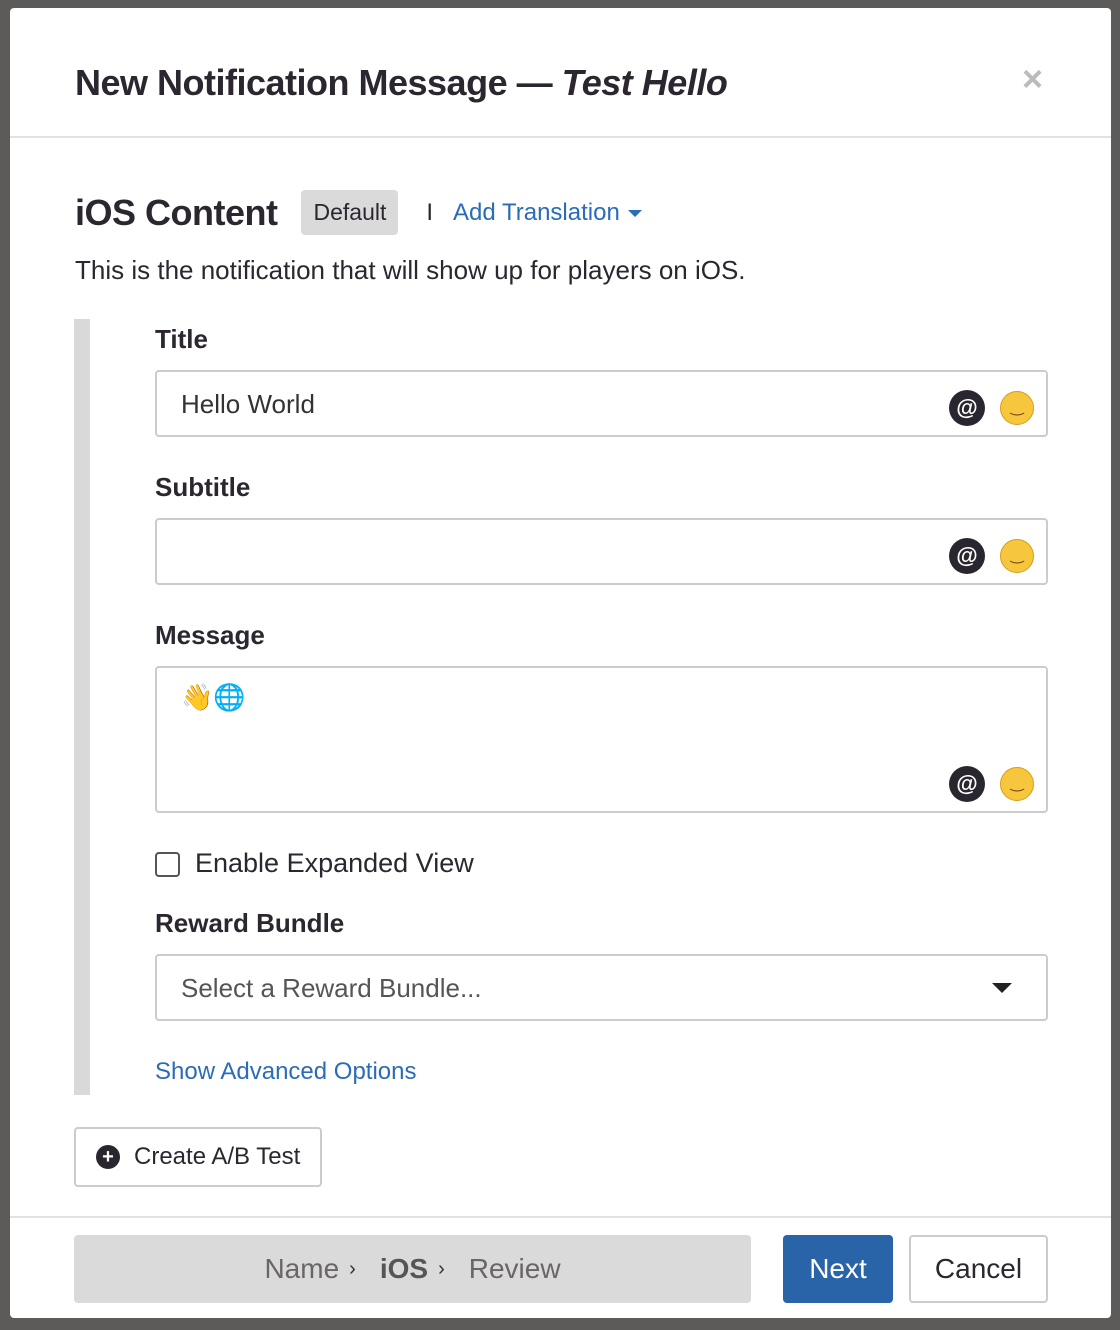  Describe the element at coordinates (108, 1157) in the screenshot. I see `plus-circle-icon: +` at that location.